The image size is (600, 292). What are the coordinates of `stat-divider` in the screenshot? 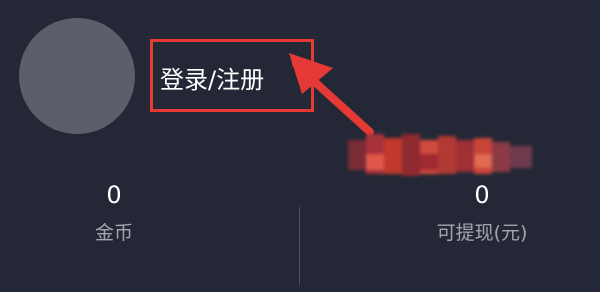 It's located at (299, 246).